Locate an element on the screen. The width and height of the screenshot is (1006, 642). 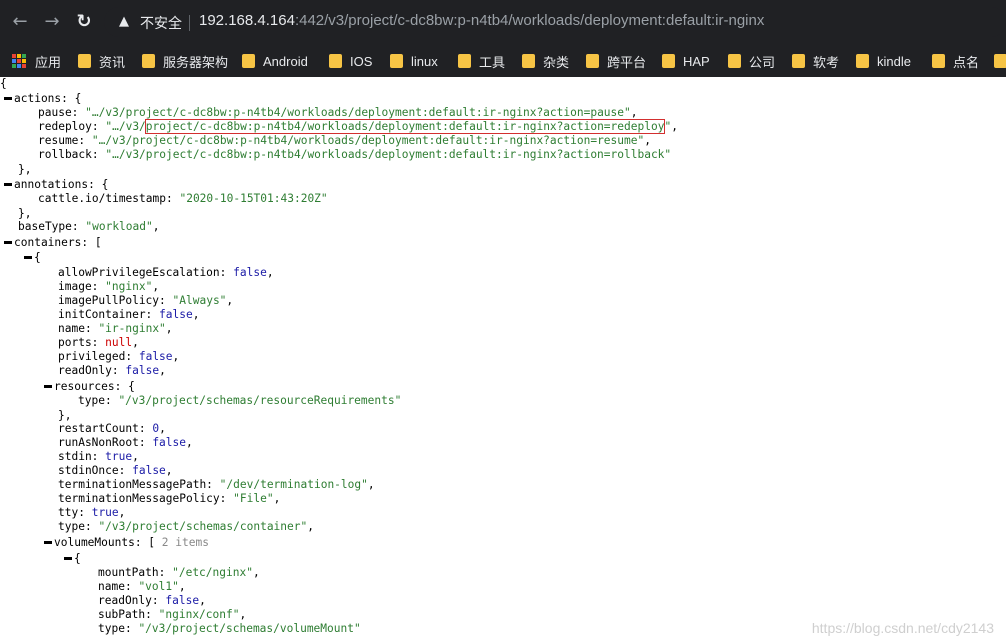
bookmark-folder: 软考 is located at coordinates (815, 61).